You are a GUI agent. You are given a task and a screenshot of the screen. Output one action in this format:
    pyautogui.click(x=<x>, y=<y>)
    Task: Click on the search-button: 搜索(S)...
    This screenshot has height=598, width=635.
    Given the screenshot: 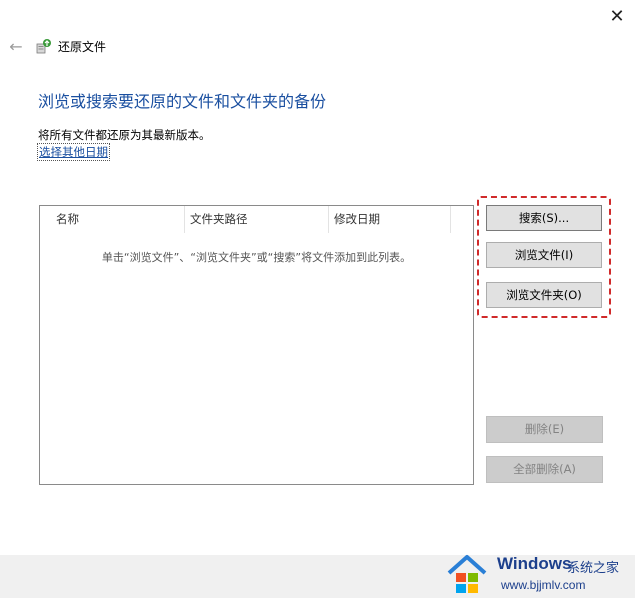 What is the action you would take?
    pyautogui.click(x=544, y=218)
    